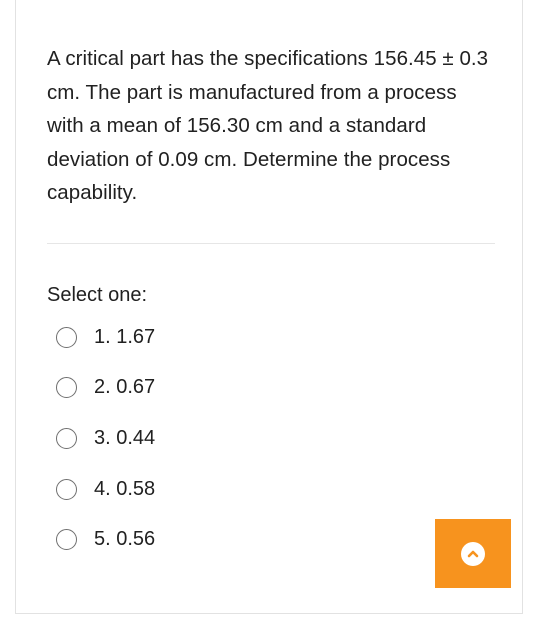  I want to click on option-label: 3. 0.44, so click(125, 437).